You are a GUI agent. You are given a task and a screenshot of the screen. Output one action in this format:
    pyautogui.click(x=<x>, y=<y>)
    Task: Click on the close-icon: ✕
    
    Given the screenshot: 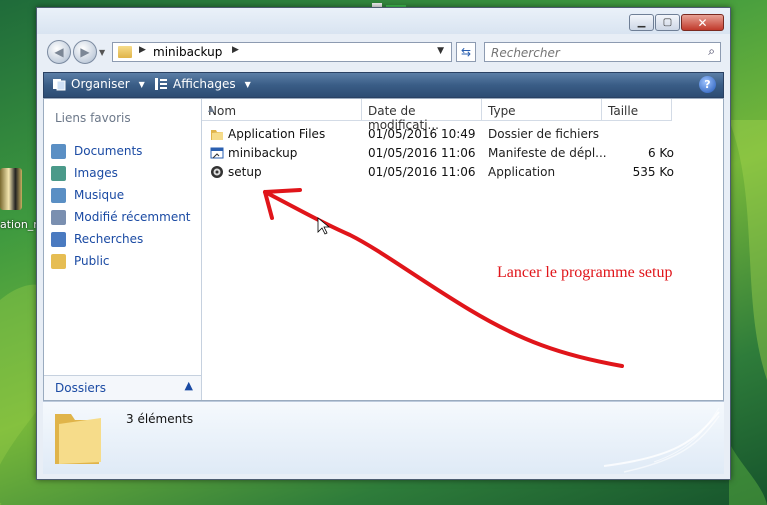 What is the action you would take?
    pyautogui.click(x=702, y=22)
    